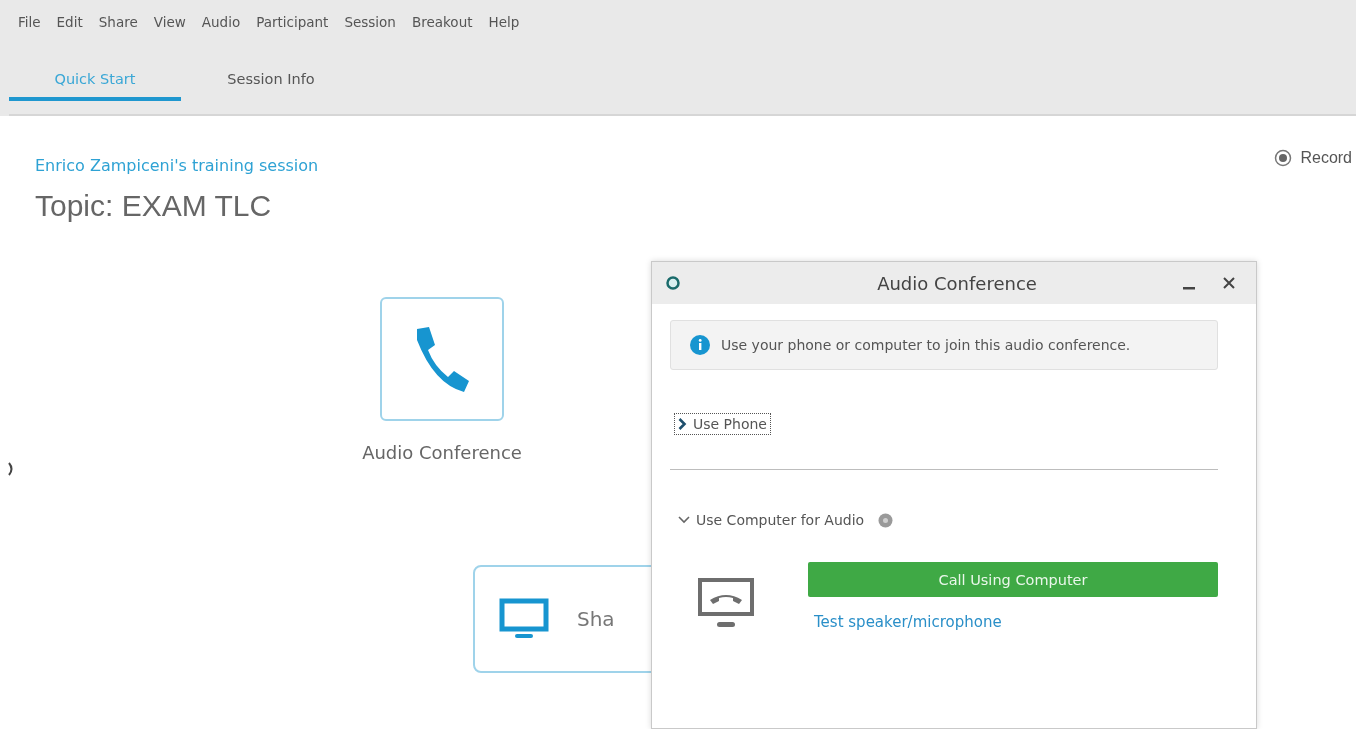 The height and width of the screenshot is (729, 1356). Describe the element at coordinates (926, 345) in the screenshot. I see `info-text: Use your phone or computer to join this audio conference.` at that location.